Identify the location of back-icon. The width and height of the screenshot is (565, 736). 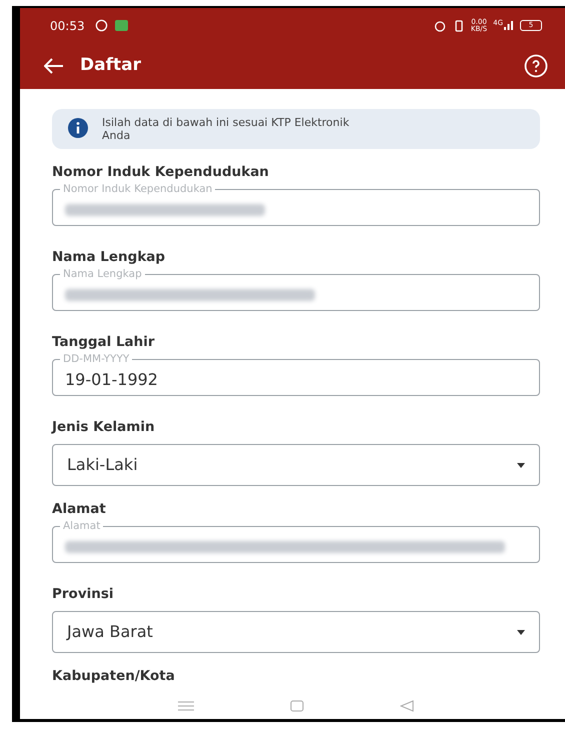
(407, 706).